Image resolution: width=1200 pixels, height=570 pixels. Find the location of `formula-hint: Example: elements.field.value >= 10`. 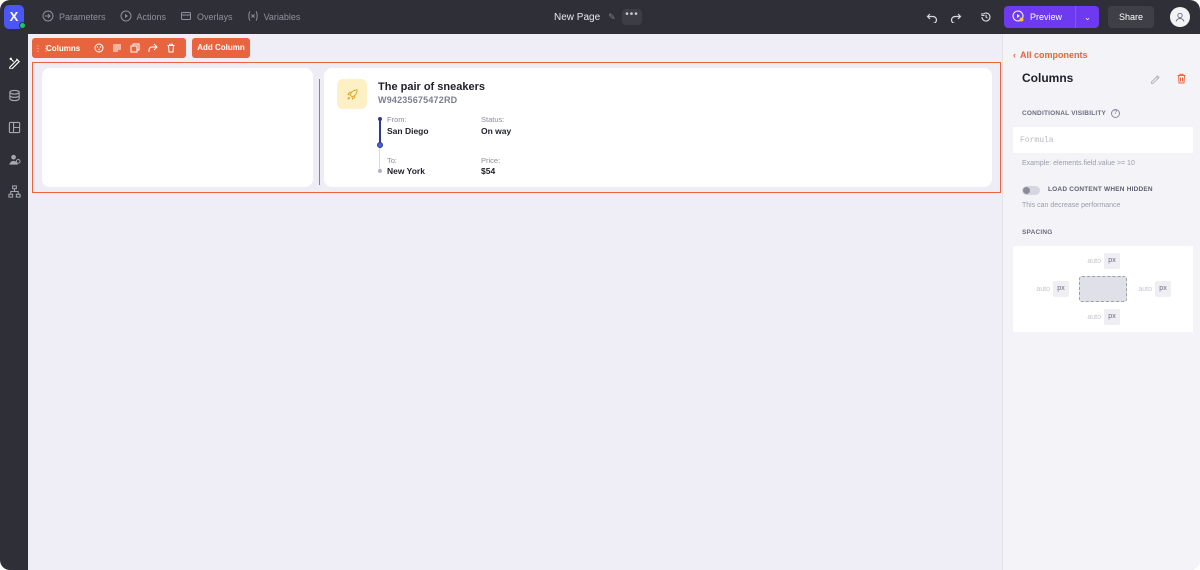

formula-hint: Example: elements.field.value >= 10 is located at coordinates (1078, 163).